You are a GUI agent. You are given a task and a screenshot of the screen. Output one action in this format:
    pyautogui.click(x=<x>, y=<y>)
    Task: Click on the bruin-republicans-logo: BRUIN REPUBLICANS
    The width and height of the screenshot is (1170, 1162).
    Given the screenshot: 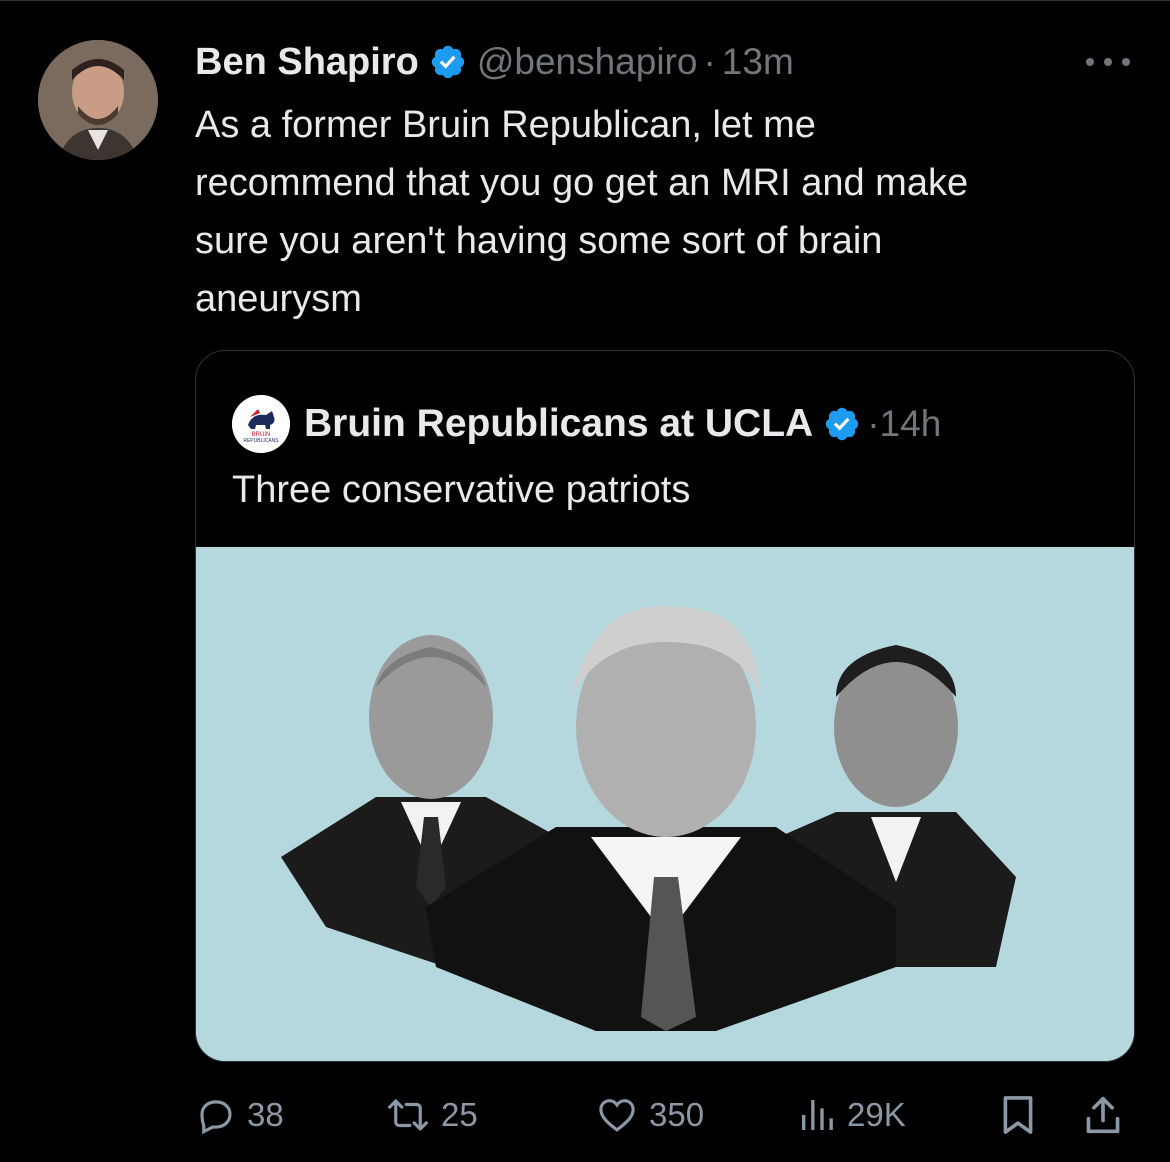 What is the action you would take?
    pyautogui.click(x=261, y=424)
    